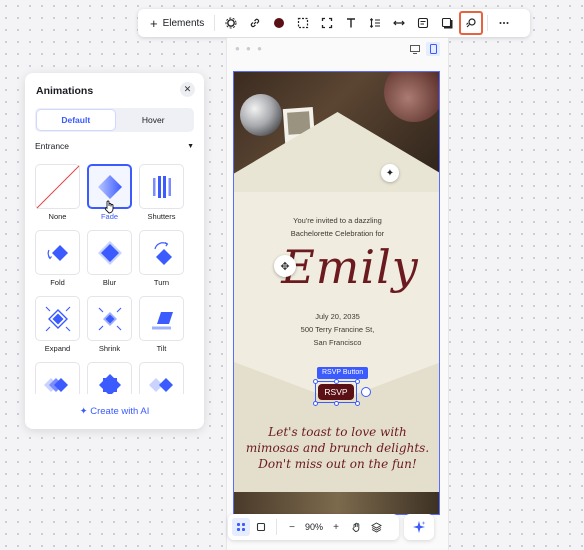  Describe the element at coordinates (241, 527) in the screenshot. I see `grid-view-icon` at that location.